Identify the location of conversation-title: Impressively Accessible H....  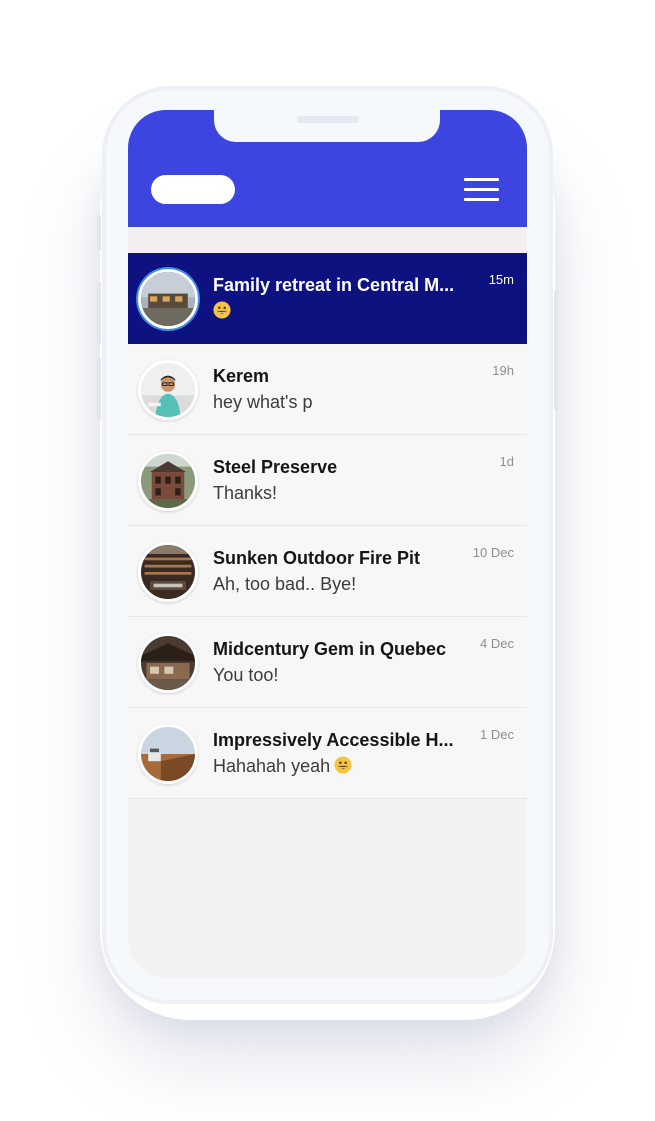
(333, 740).